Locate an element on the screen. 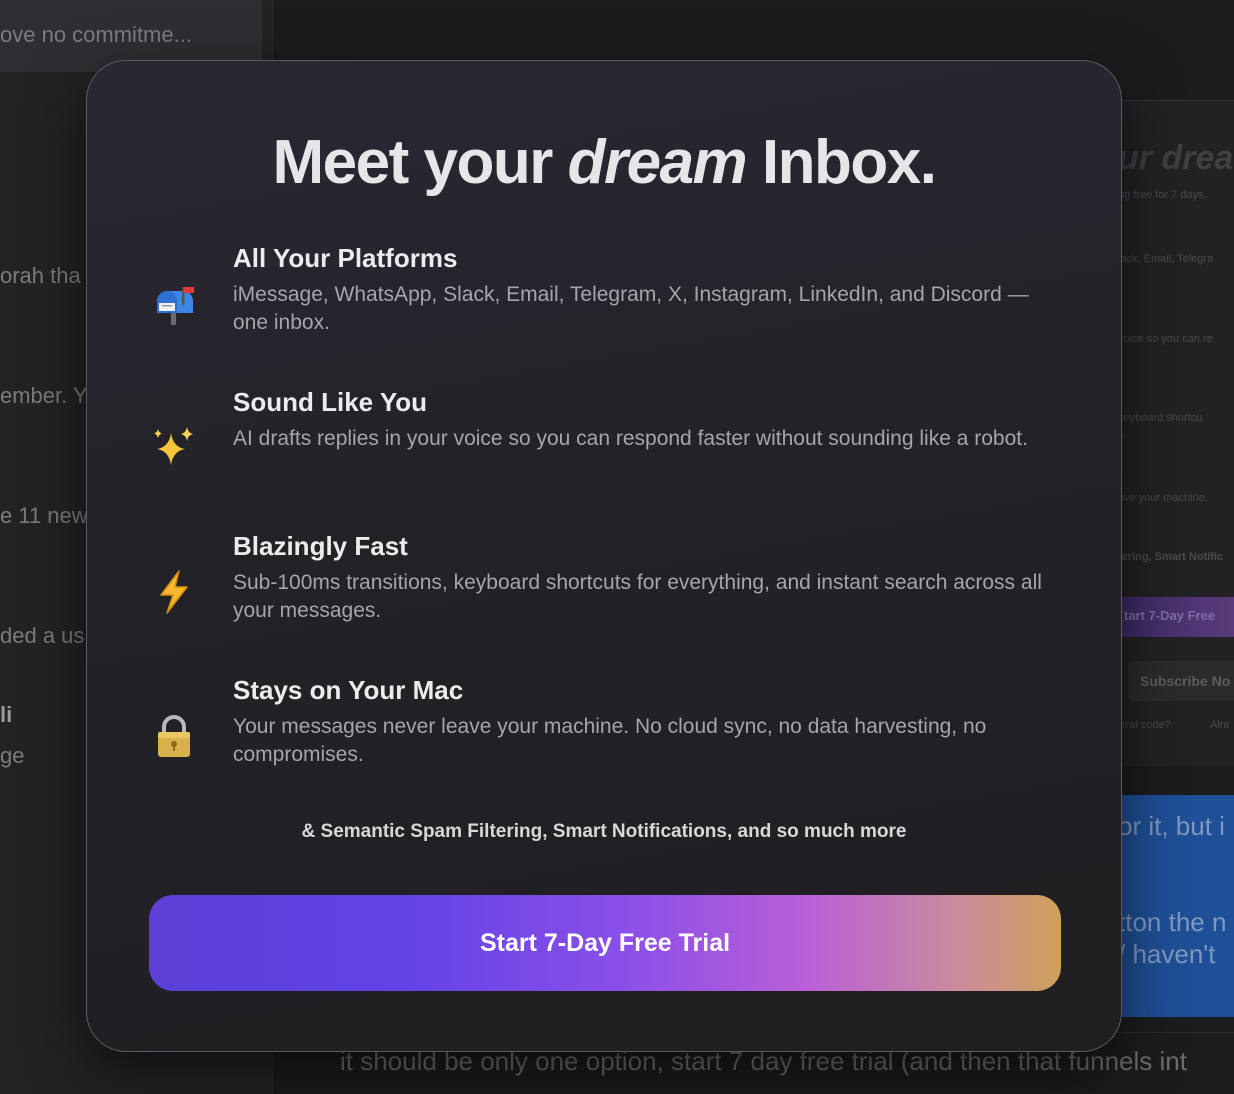 Image resolution: width=1234 pixels, height=1094 pixels. background-panel-text: keyboard shortcu is located at coordinates (1160, 418).